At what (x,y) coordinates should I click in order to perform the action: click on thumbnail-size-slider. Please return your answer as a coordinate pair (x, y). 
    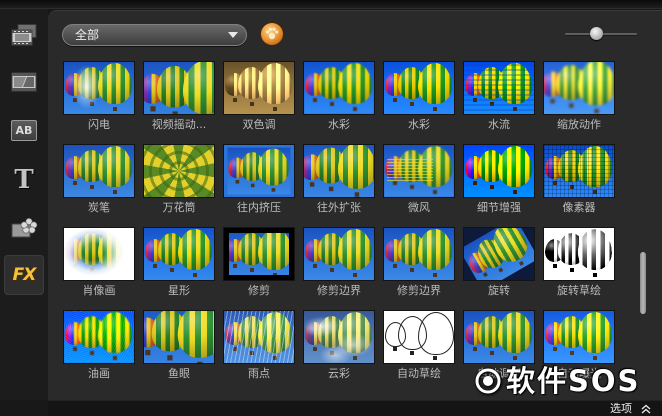
    Looking at the image, I should click on (601, 34).